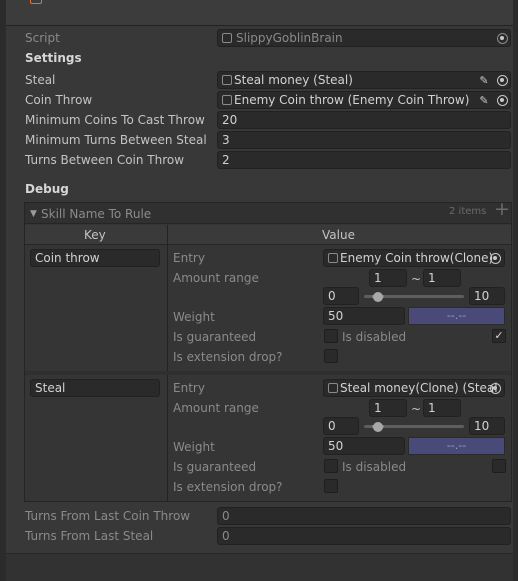  What do you see at coordinates (502, 209) in the screenshot?
I see `add-entry-button: +` at bounding box center [502, 209].